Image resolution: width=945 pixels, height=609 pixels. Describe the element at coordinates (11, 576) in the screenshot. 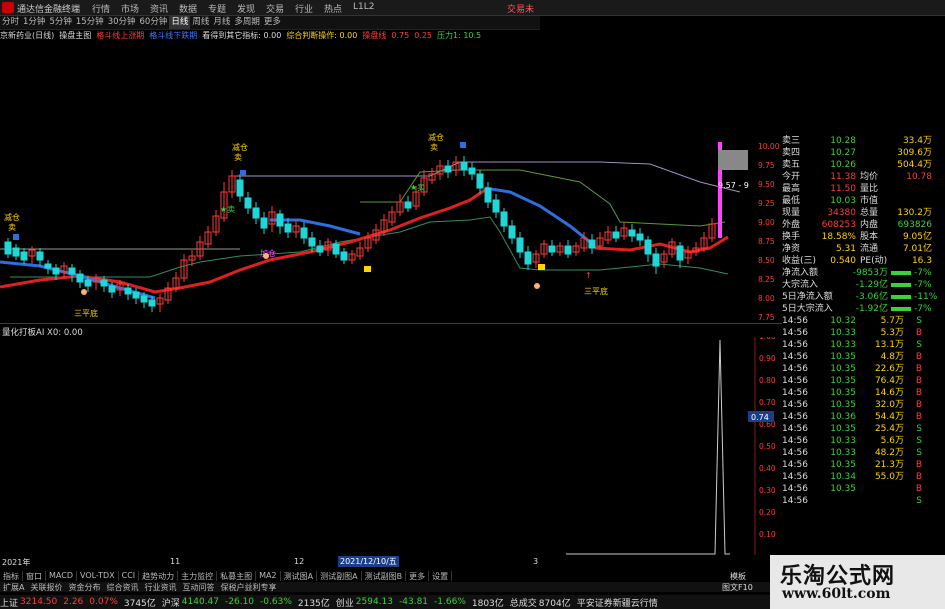

I see `indicator-tab: 指标` at that location.